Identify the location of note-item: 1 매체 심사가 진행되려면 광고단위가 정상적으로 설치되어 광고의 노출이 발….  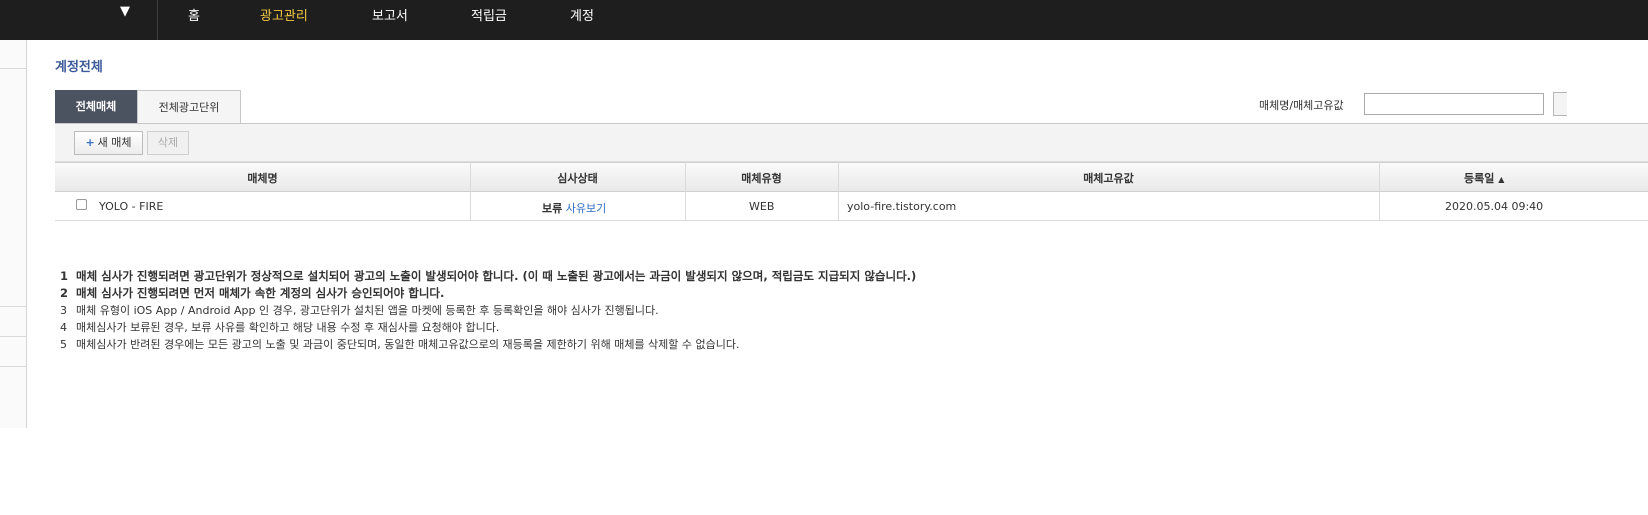
(488, 276).